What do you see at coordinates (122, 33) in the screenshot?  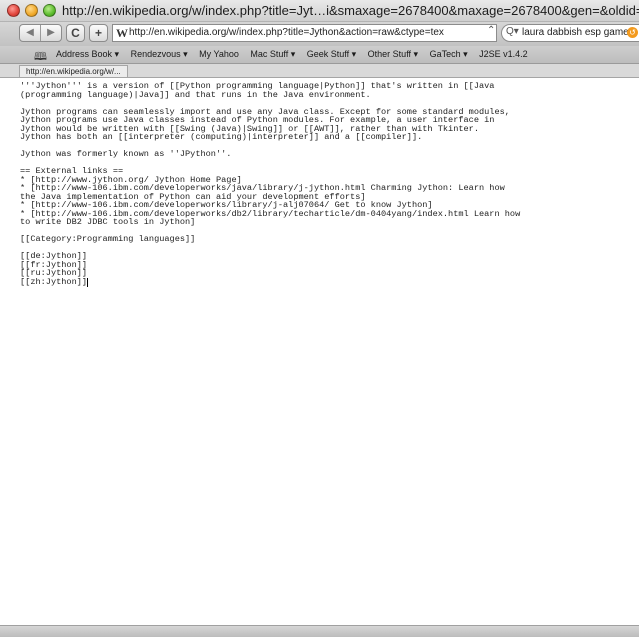 I see `wikipedia-favicon-icon: W` at bounding box center [122, 33].